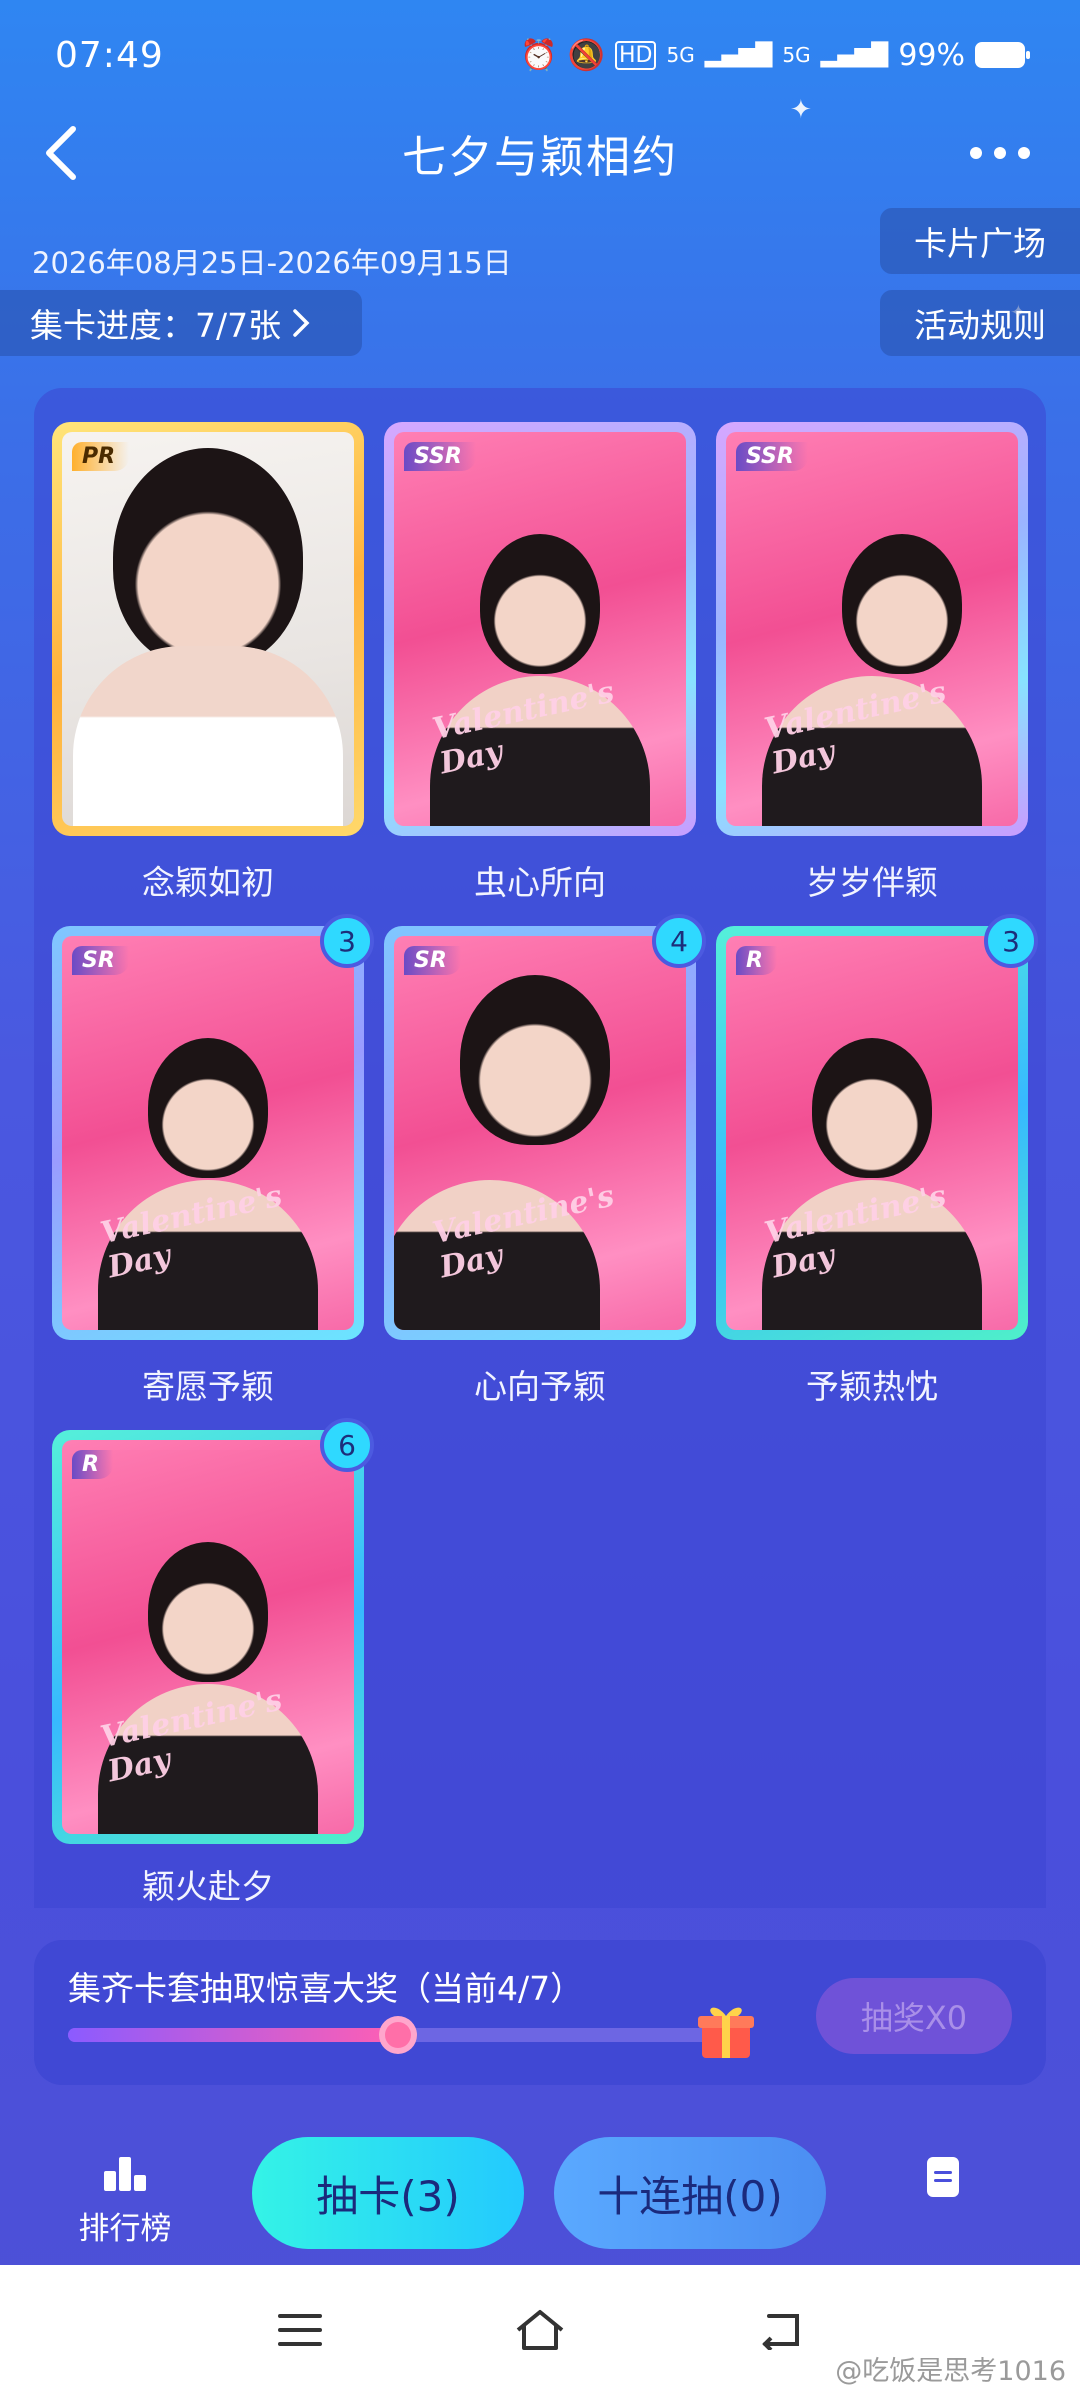 This screenshot has width=1080, height=2388. What do you see at coordinates (109, 55) in the screenshot?
I see `status-time: 07:49` at bounding box center [109, 55].